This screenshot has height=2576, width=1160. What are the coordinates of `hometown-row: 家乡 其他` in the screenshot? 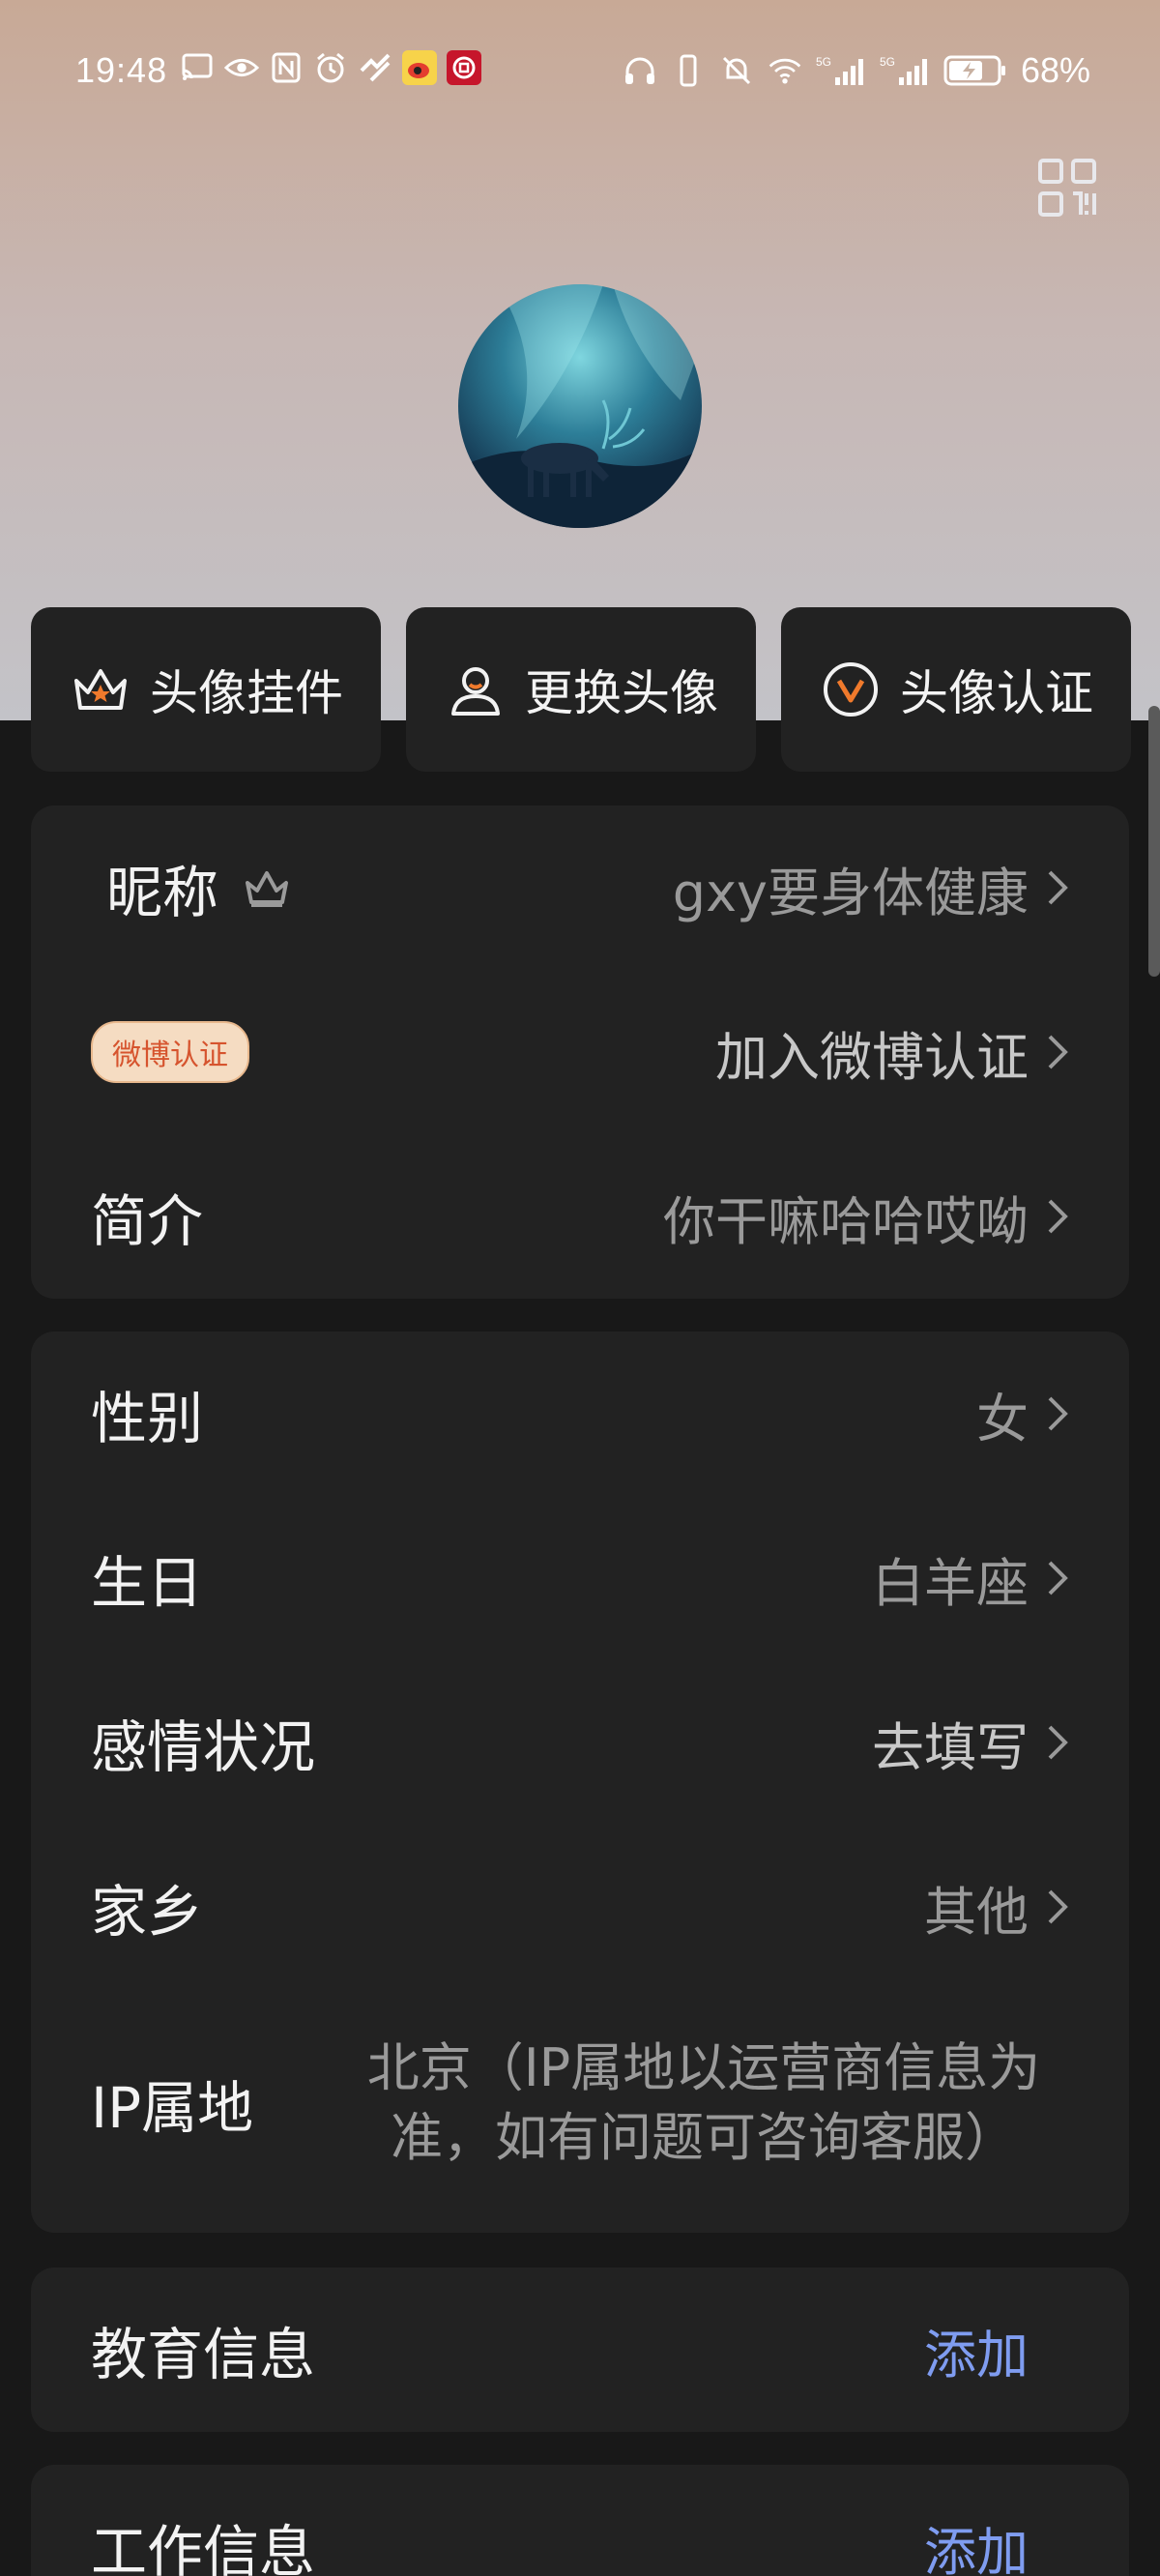 It's located at (580, 1907).